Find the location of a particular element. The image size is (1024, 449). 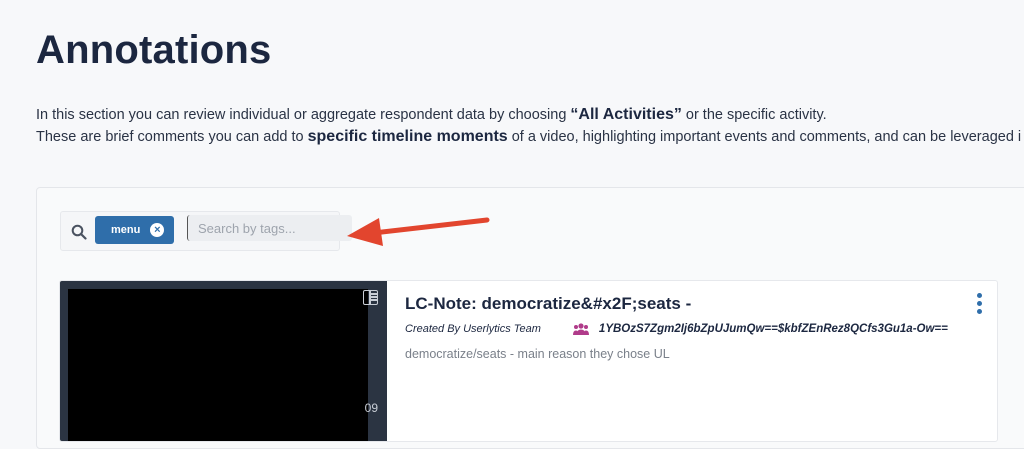

search-icon is located at coordinates (79, 232).